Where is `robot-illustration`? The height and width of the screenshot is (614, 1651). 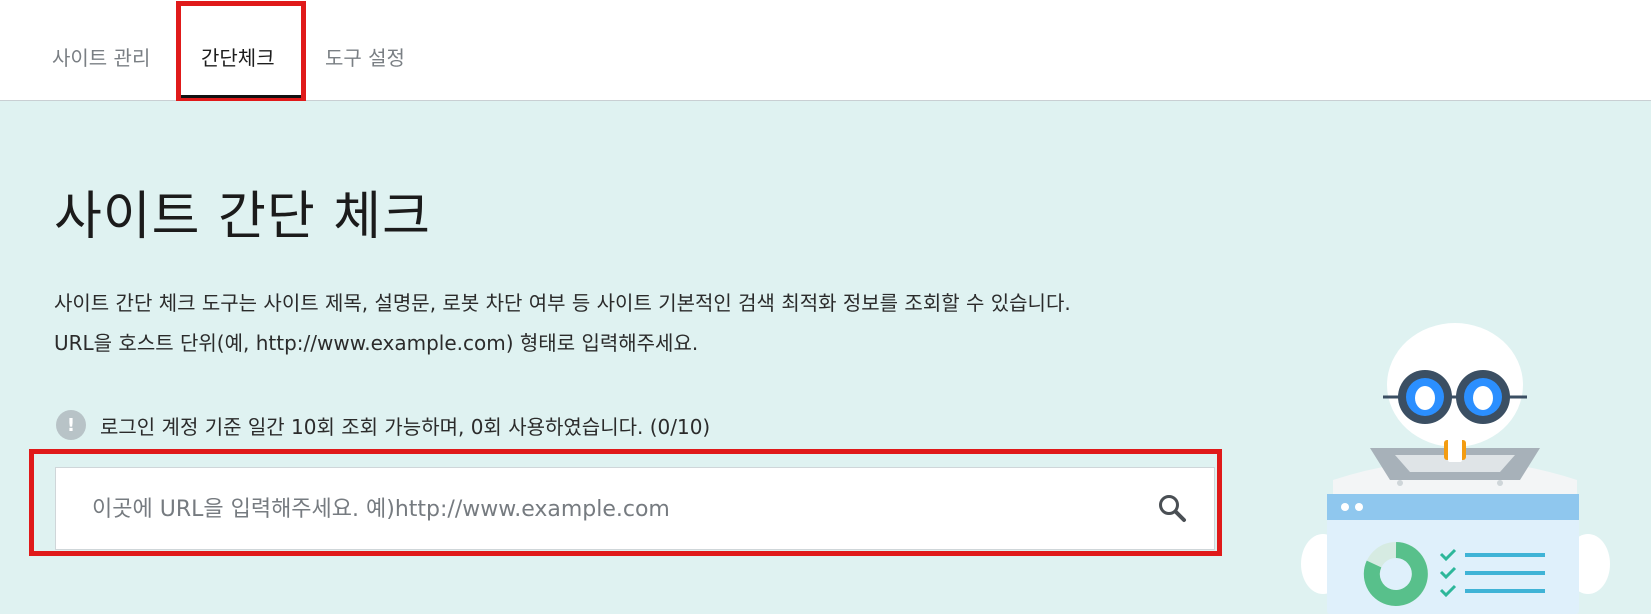 robot-illustration is located at coordinates (1455, 468).